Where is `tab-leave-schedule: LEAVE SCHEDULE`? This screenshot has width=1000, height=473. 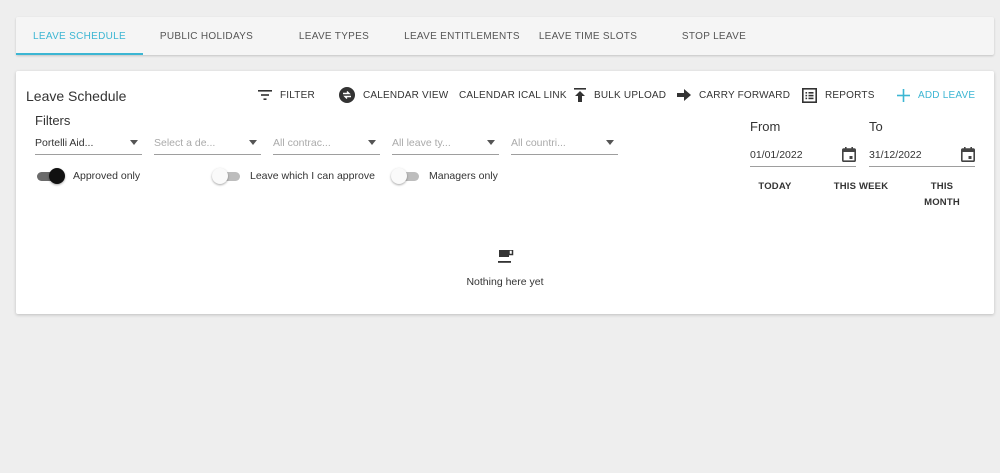 tab-leave-schedule: LEAVE SCHEDULE is located at coordinates (79, 36).